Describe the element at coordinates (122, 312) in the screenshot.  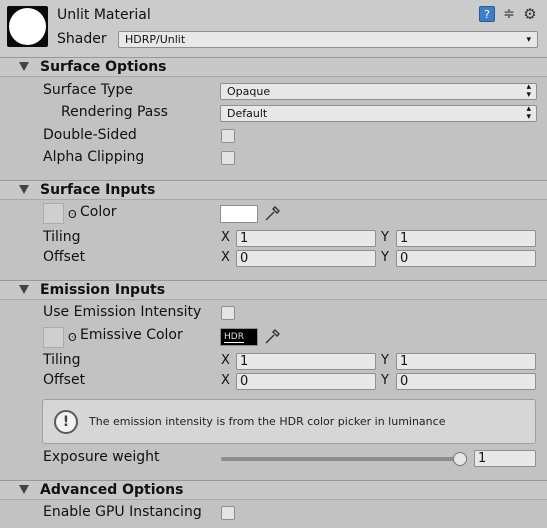
I see `use-emission-intensity-label: Use Emission Intensity` at that location.